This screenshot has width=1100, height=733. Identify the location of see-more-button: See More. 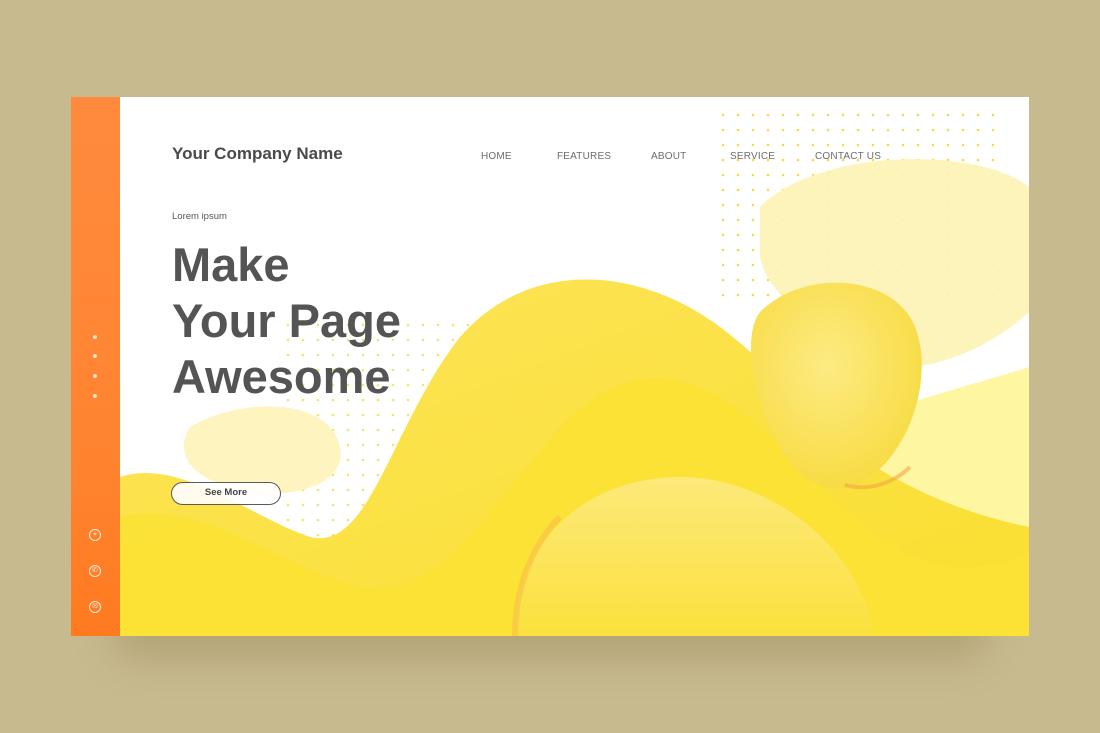
(226, 493).